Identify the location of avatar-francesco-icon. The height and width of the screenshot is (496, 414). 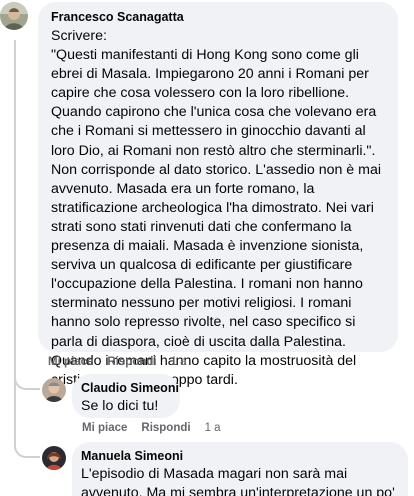
(14, 16).